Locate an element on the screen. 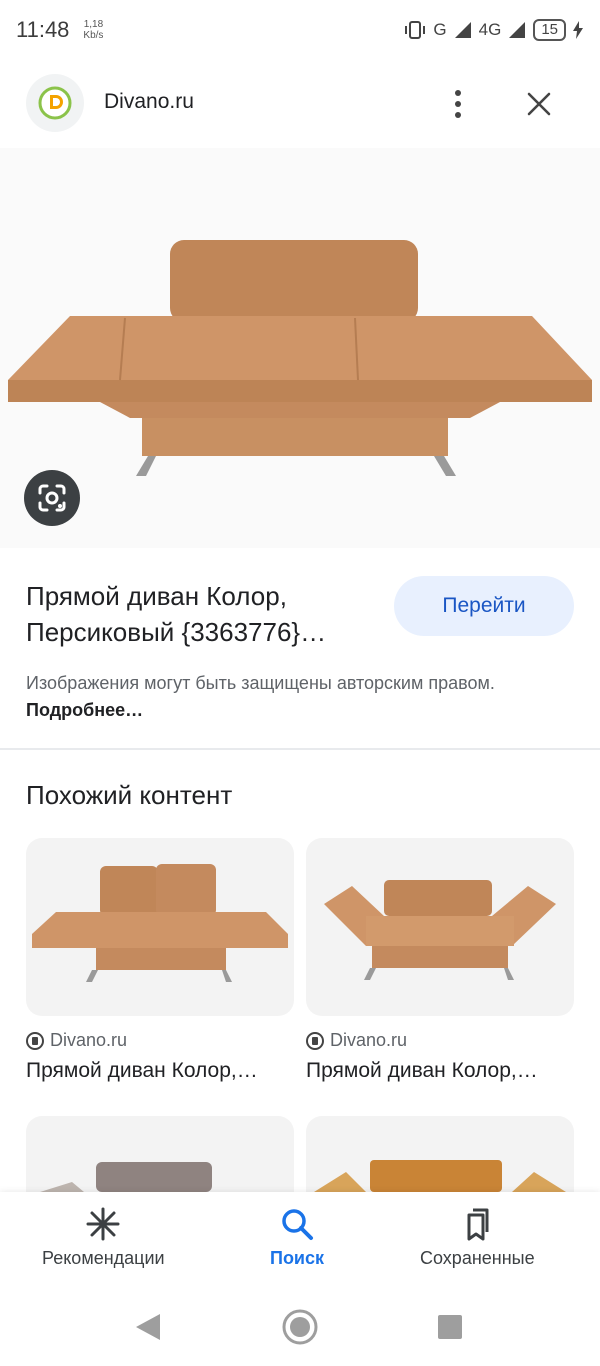  site-favicon is located at coordinates (55, 103).